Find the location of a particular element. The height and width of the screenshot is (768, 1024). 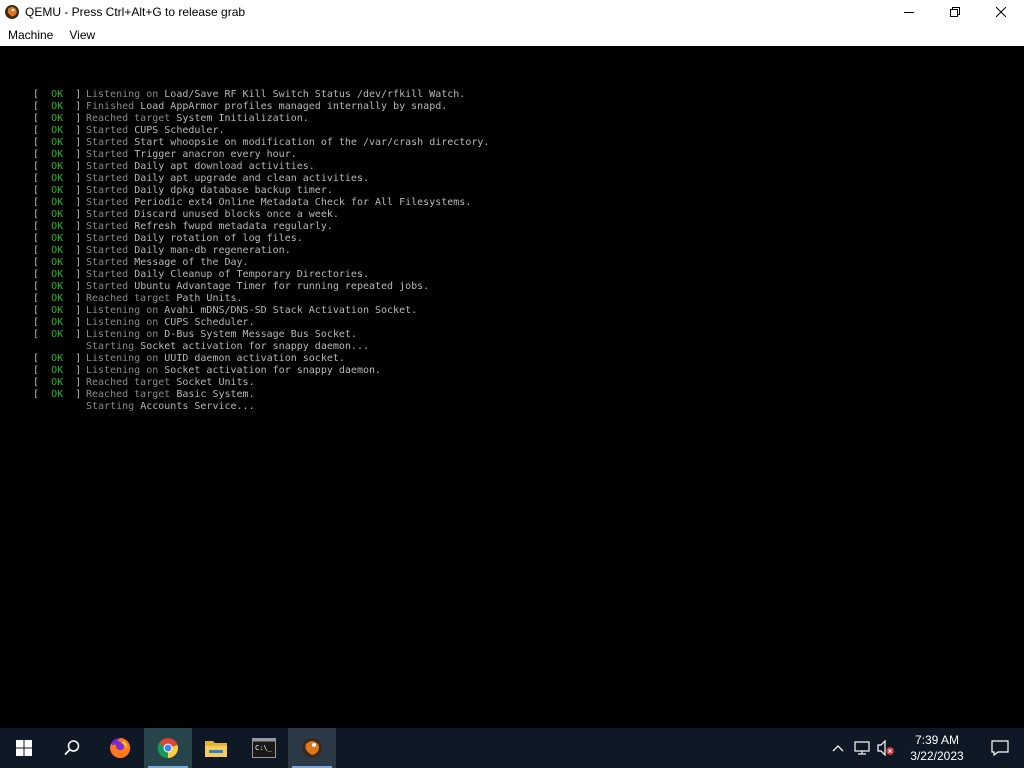

window-titlebar: QEMU - Press Ctrl+Alt+G to release grab is located at coordinates (512, 12).